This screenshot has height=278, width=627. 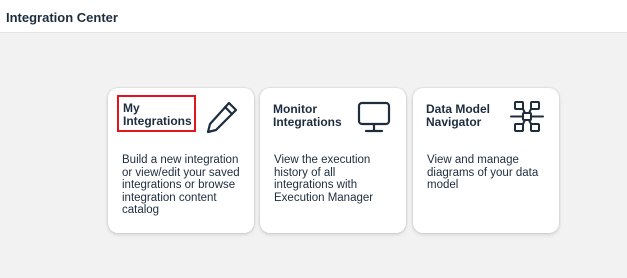 I want to click on page-title: Integration Center, so click(x=62, y=17).